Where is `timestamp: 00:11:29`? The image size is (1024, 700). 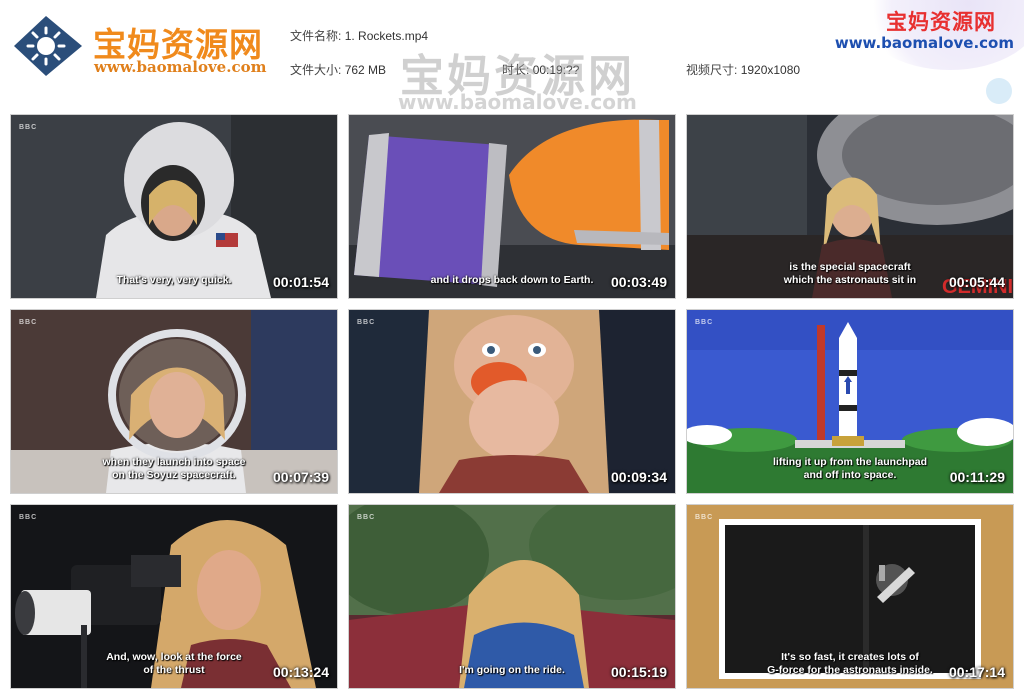 timestamp: 00:11:29 is located at coordinates (977, 477).